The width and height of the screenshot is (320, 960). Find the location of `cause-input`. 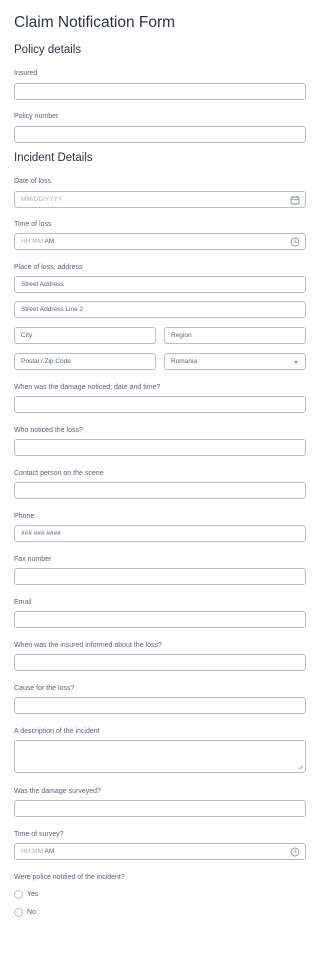

cause-input is located at coordinates (160, 705).